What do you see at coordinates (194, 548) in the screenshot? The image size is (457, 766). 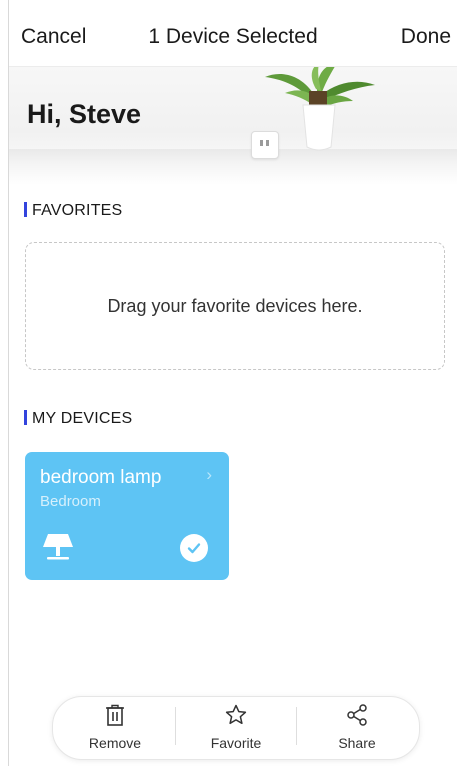 I see `selected-check-icon` at bounding box center [194, 548].